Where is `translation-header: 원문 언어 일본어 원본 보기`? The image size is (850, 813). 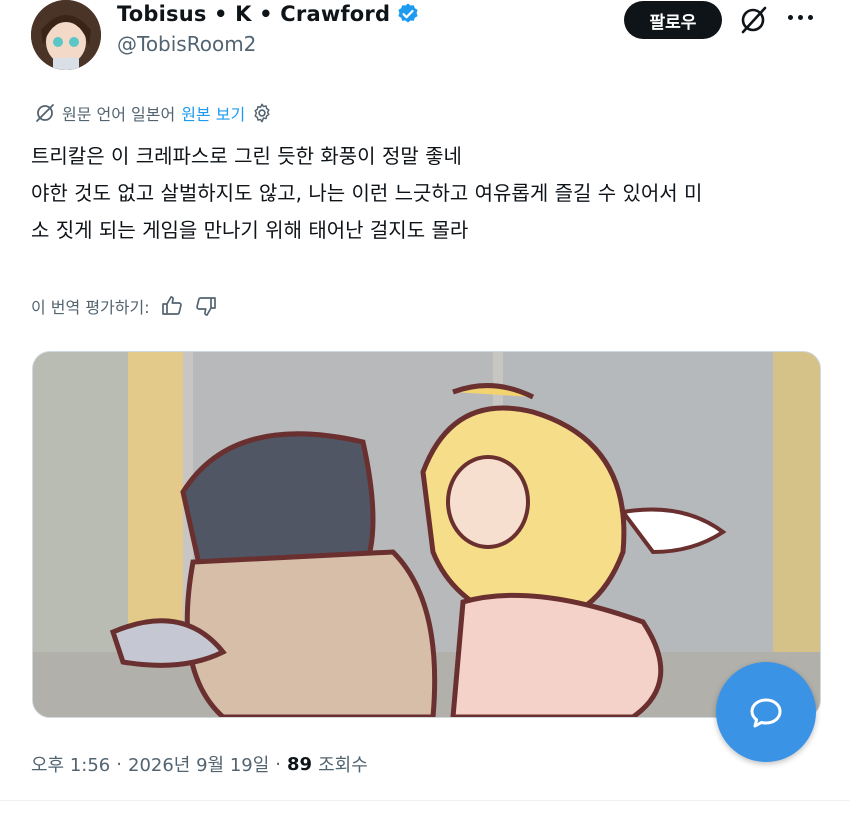
translation-header: 원문 언어 일본어 원본 보기 is located at coordinates (153, 113).